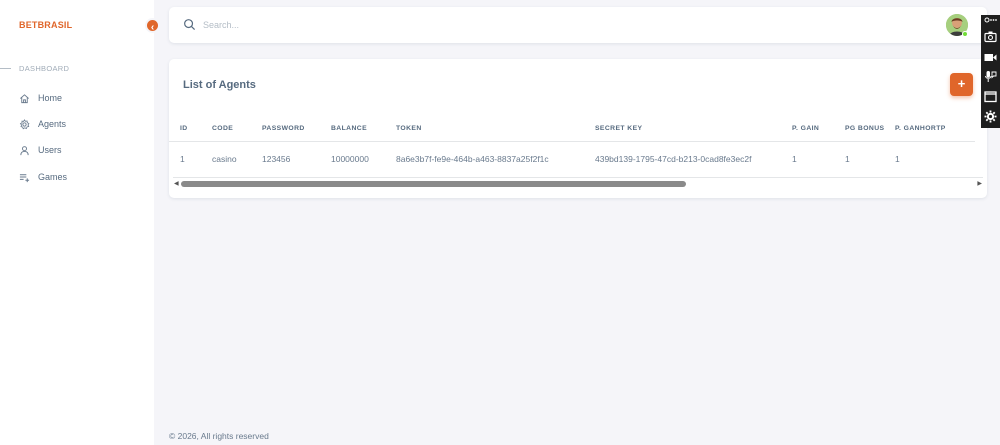 The image size is (1000, 445). Describe the element at coordinates (24, 177) in the screenshot. I see `playlist-add-icon` at that location.